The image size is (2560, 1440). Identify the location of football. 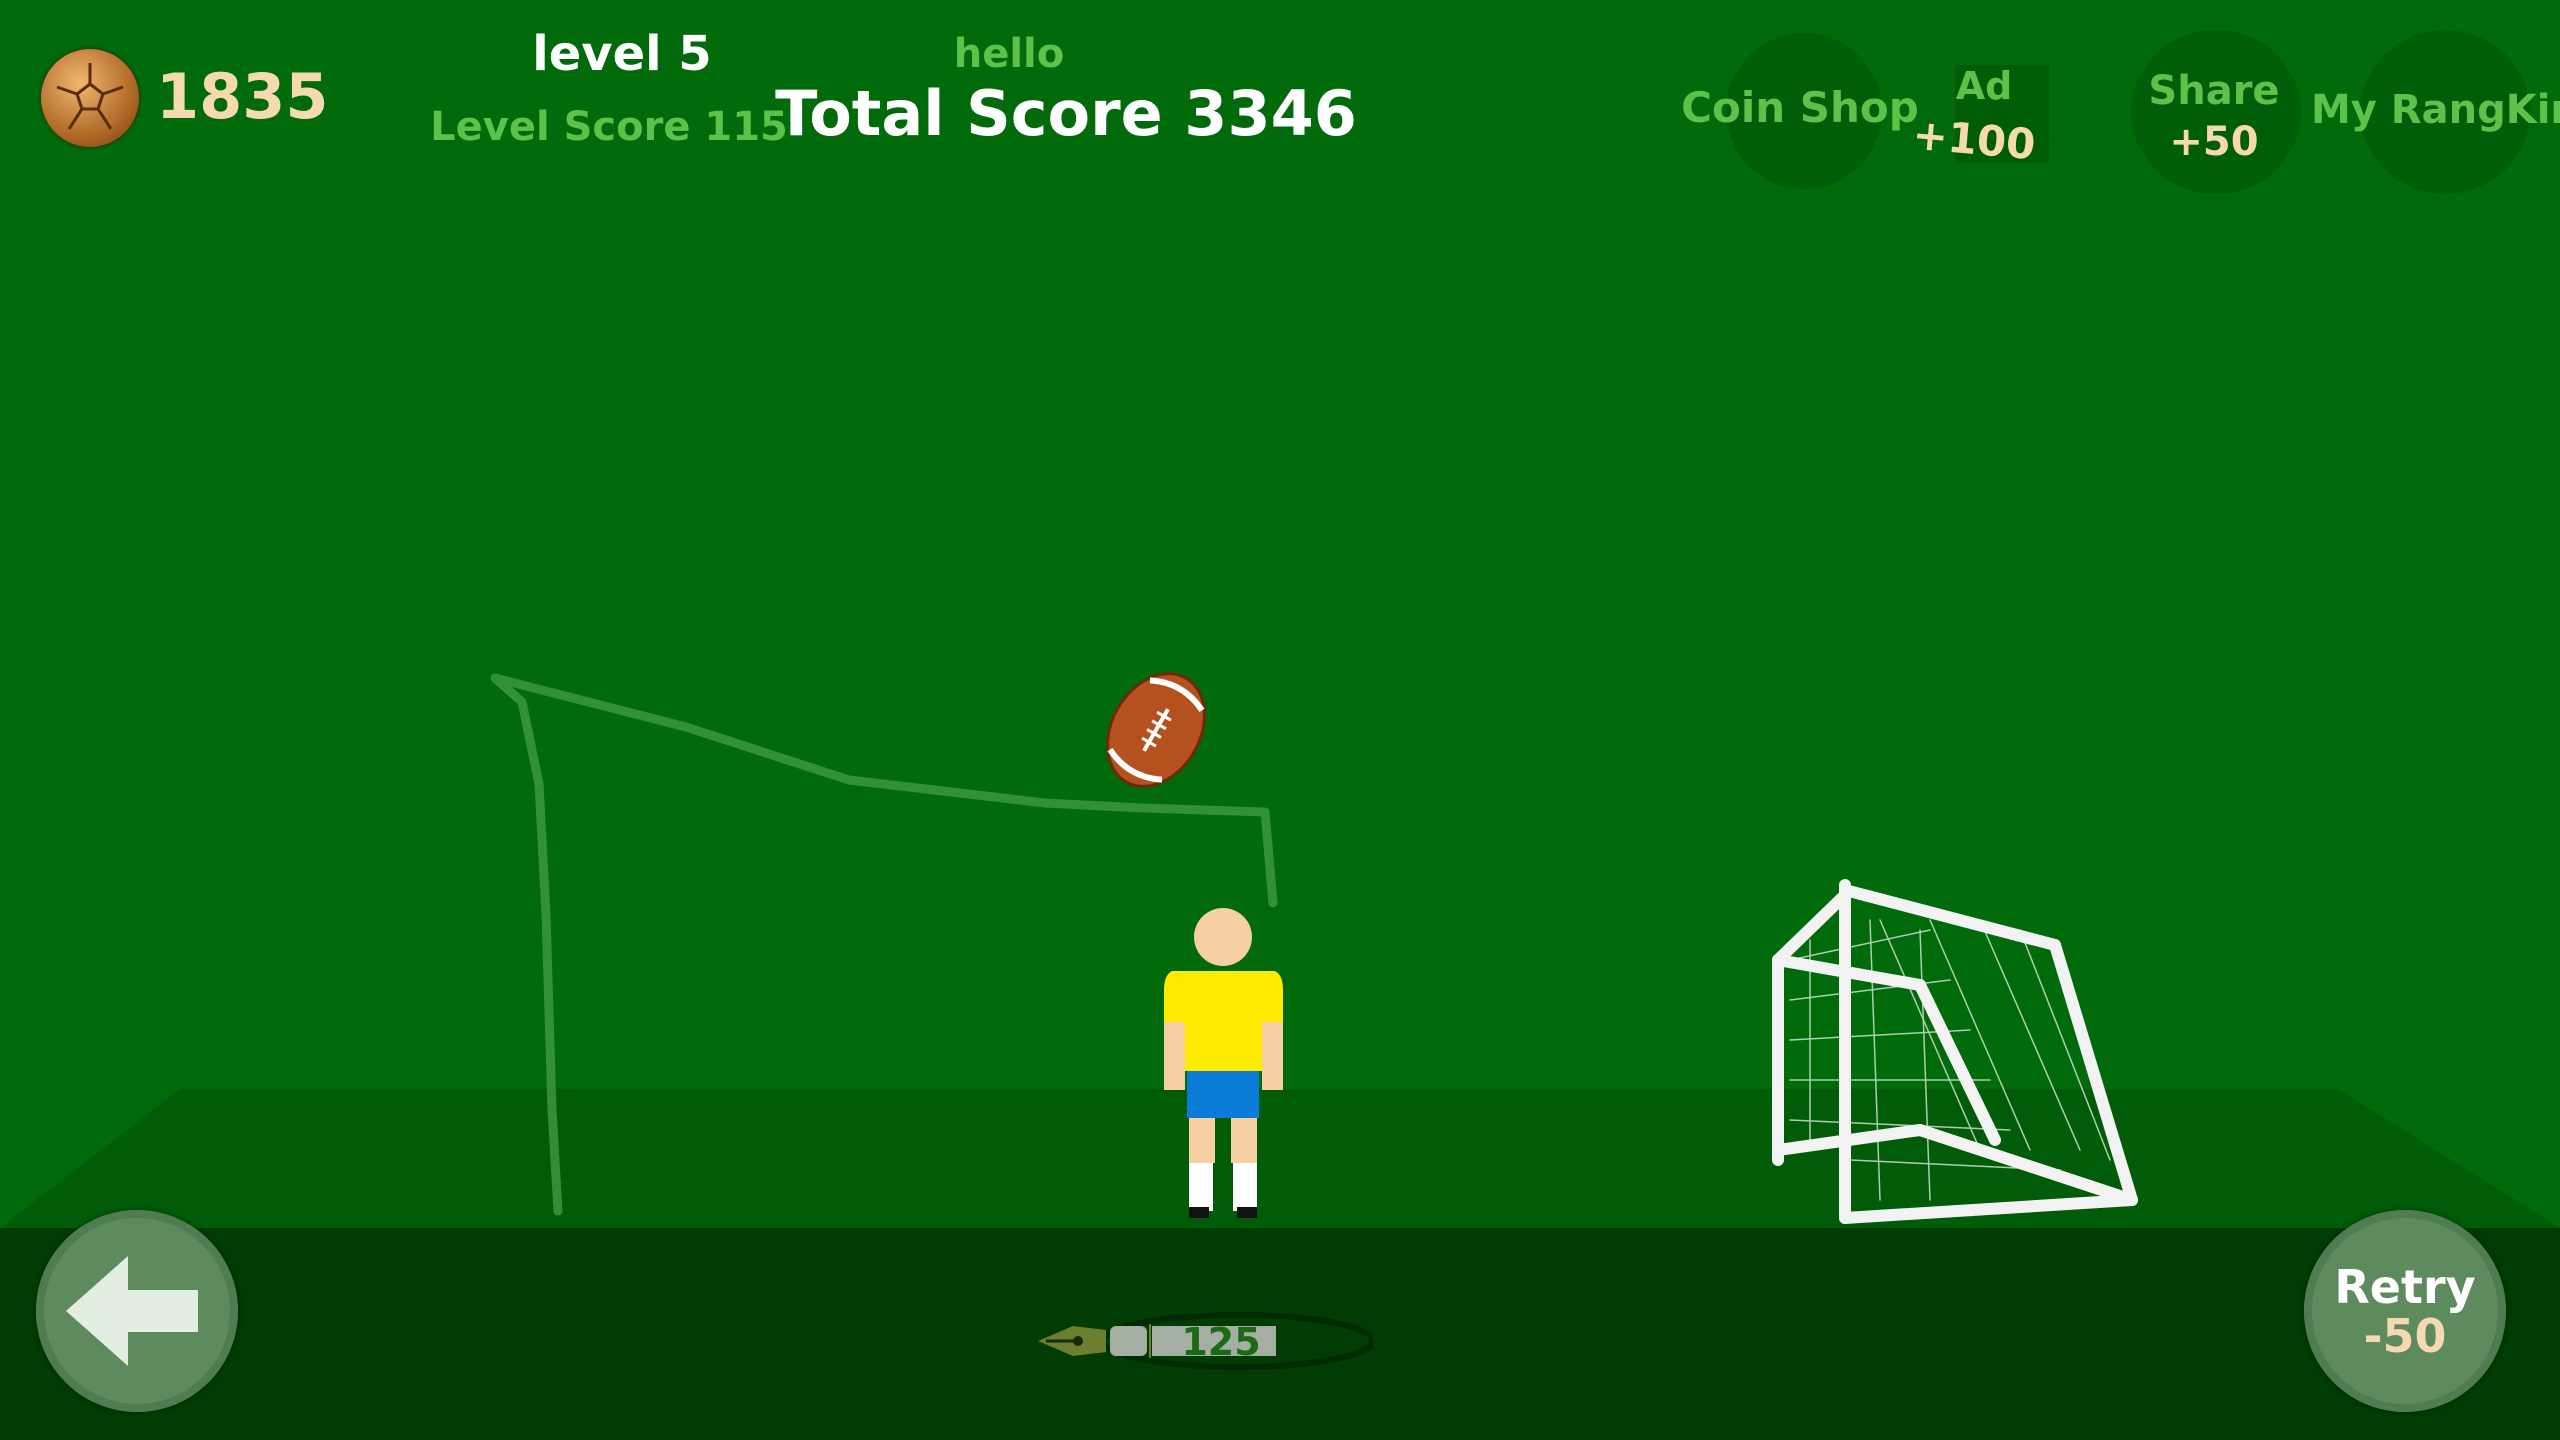
(1156, 730).